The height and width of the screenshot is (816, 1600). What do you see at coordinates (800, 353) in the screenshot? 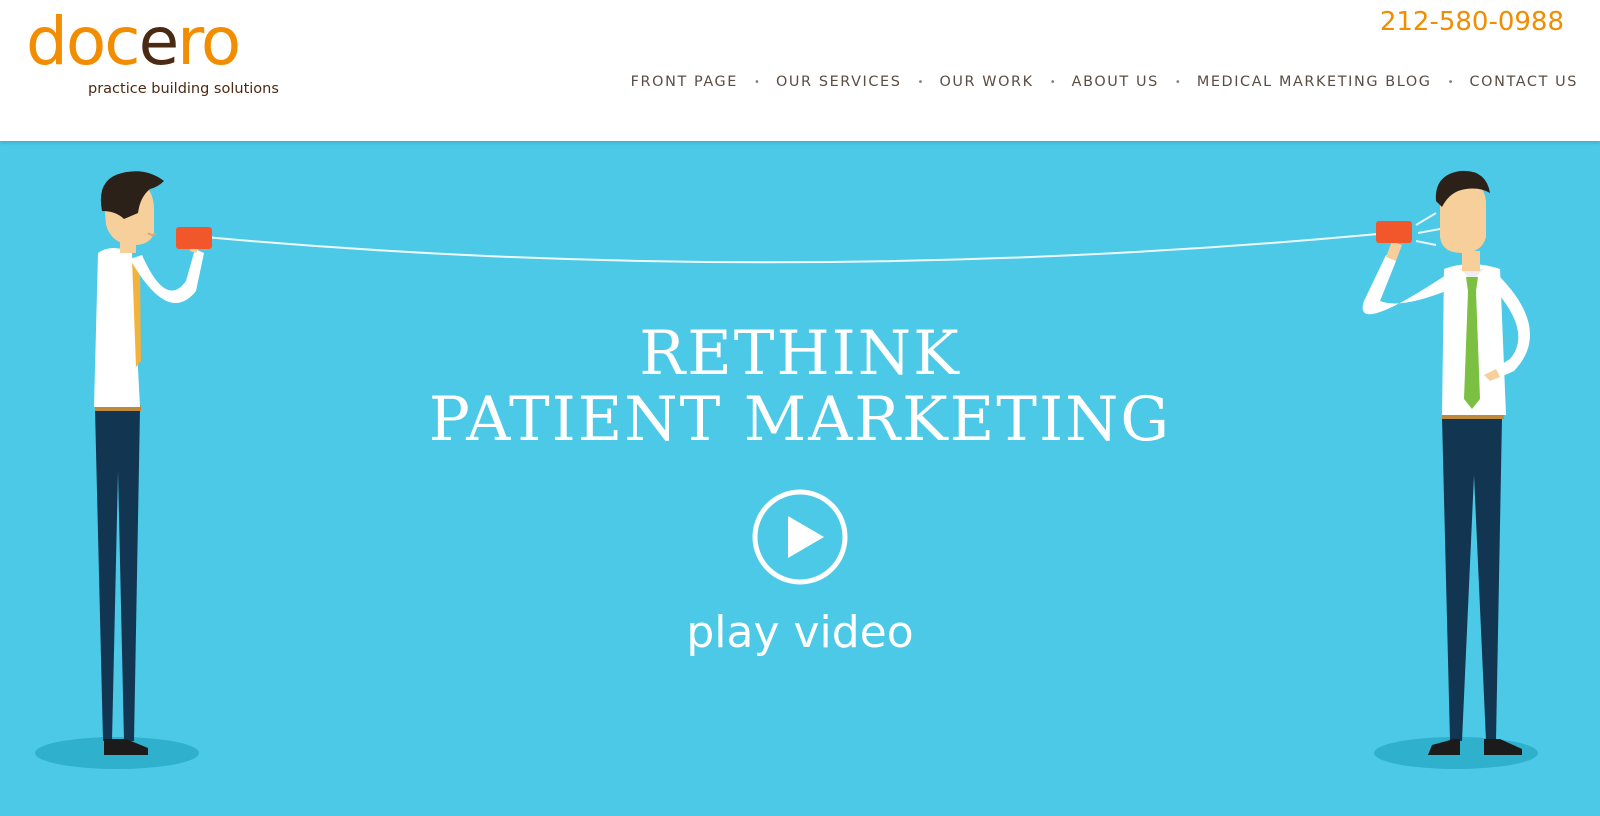
I see `headline-line-1: RETHINK` at bounding box center [800, 353].